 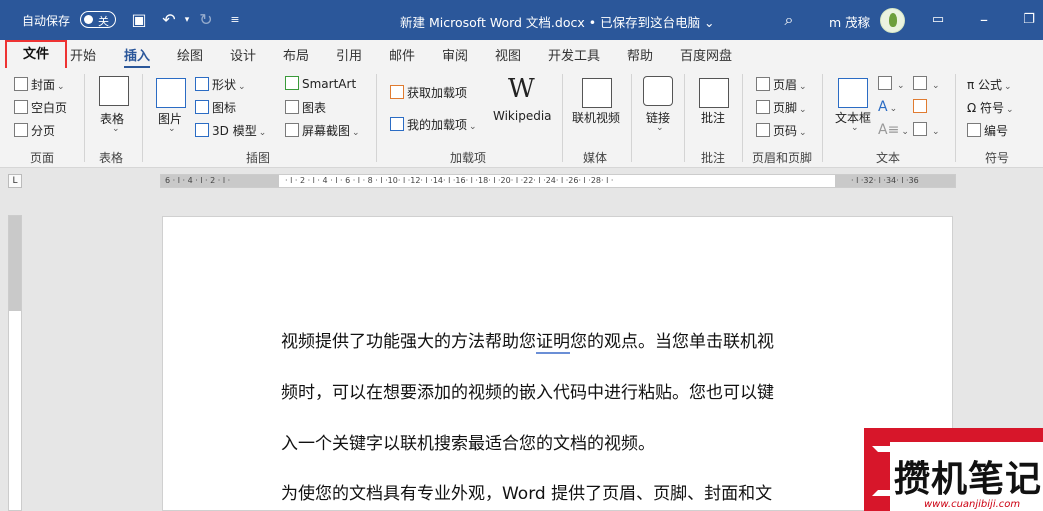 What do you see at coordinates (83, 54) in the screenshot?
I see `tab-home: 开始` at bounding box center [83, 54].